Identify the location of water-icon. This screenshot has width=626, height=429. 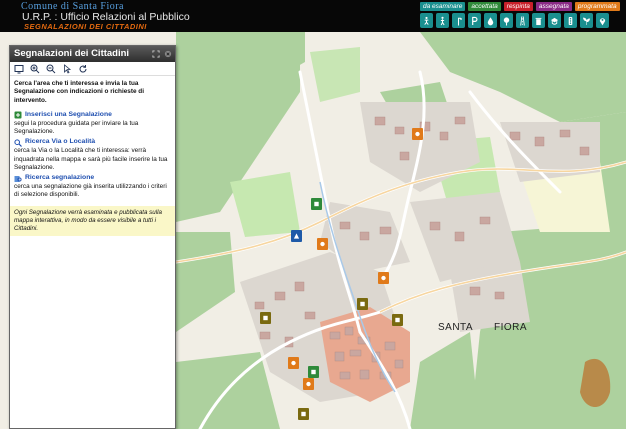
(490, 20).